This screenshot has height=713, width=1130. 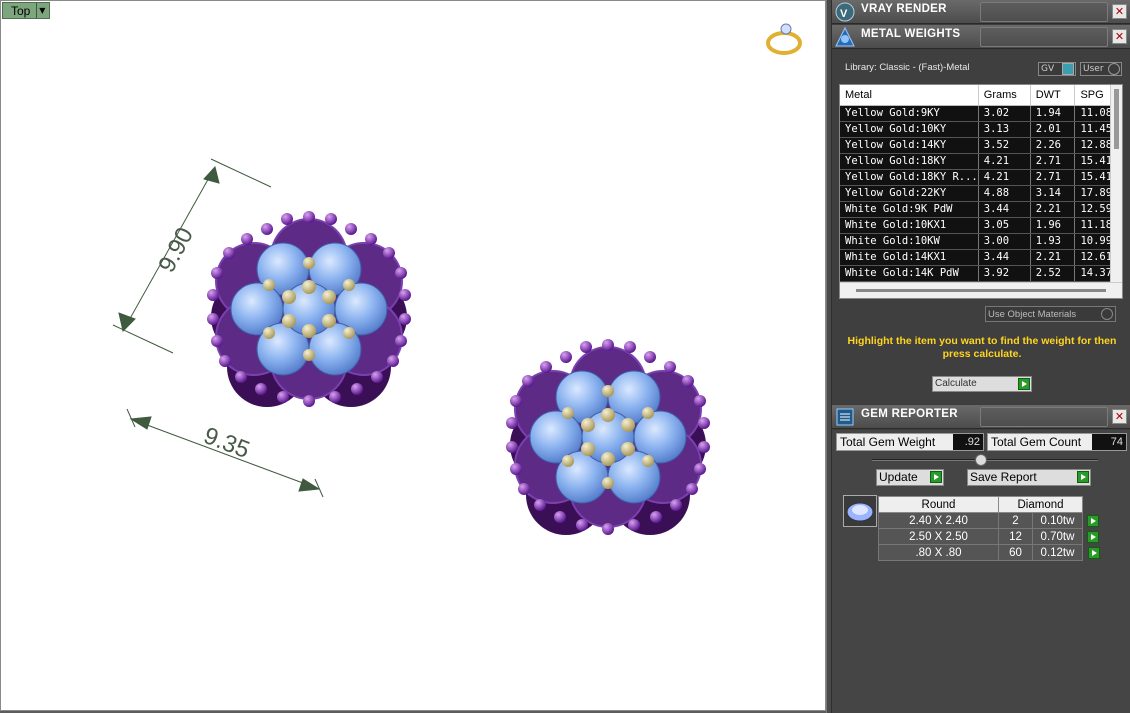 I want to click on gem-cell: 0.10tw, so click(x=1057, y=520).